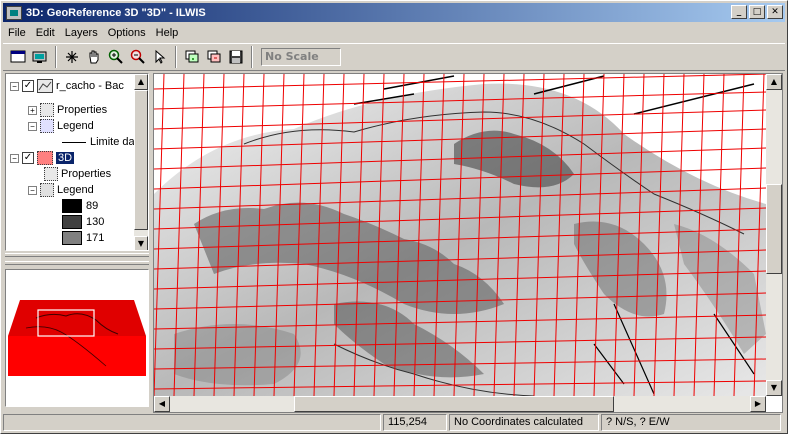  I want to click on tree-scroll-thumb, so click(141, 160).